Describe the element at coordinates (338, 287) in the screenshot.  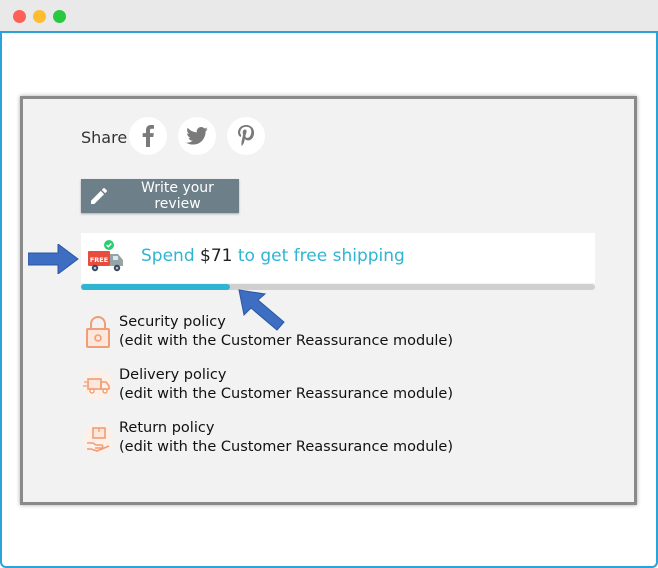
I see `free-shipping-progress-bar` at that location.